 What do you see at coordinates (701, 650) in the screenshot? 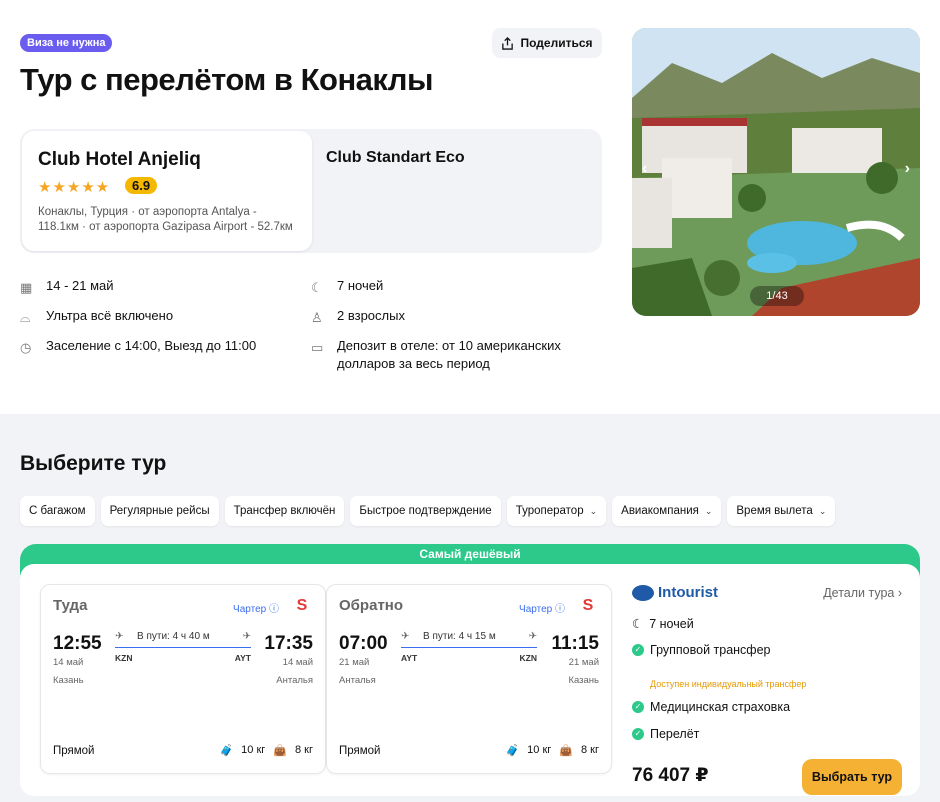
I see `summary-transfer: ✓ Групповой трансфер` at bounding box center [701, 650].